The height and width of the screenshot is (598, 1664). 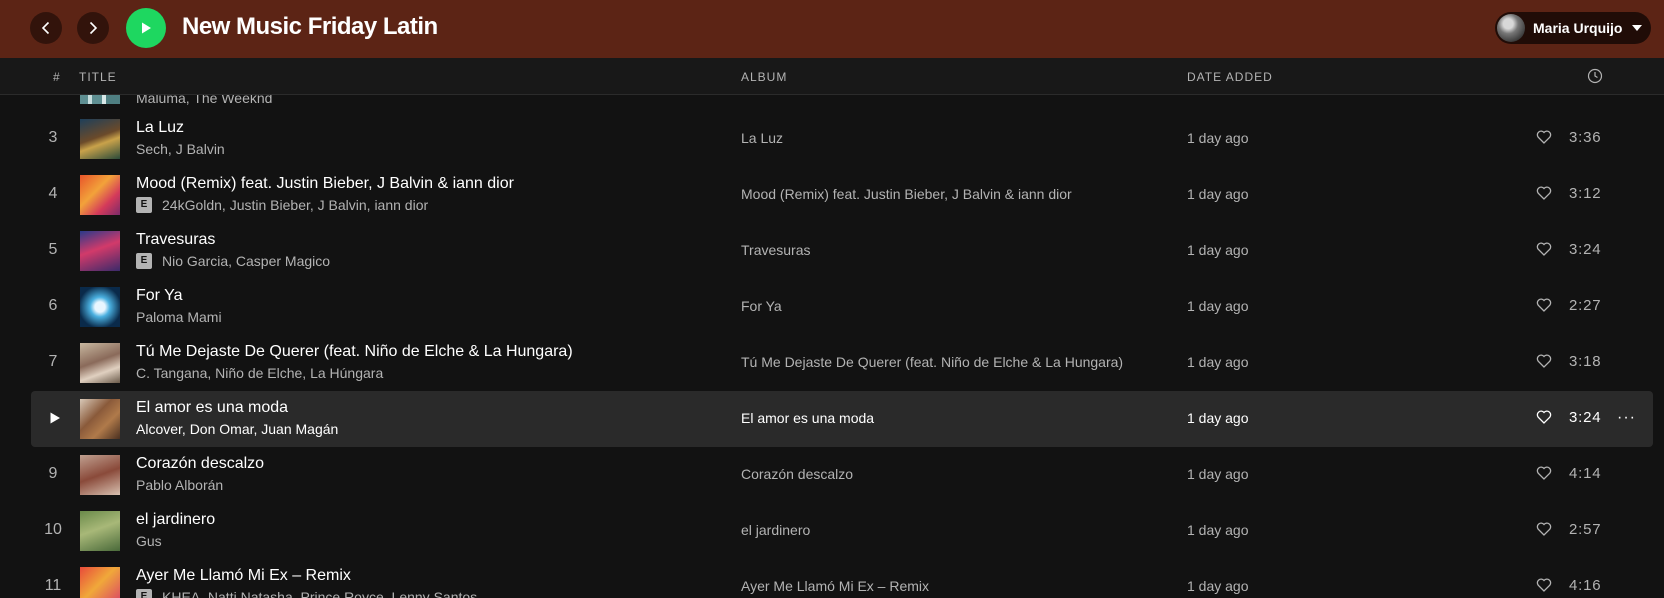 I want to click on track-artists: Paloma Mami, so click(x=179, y=317).